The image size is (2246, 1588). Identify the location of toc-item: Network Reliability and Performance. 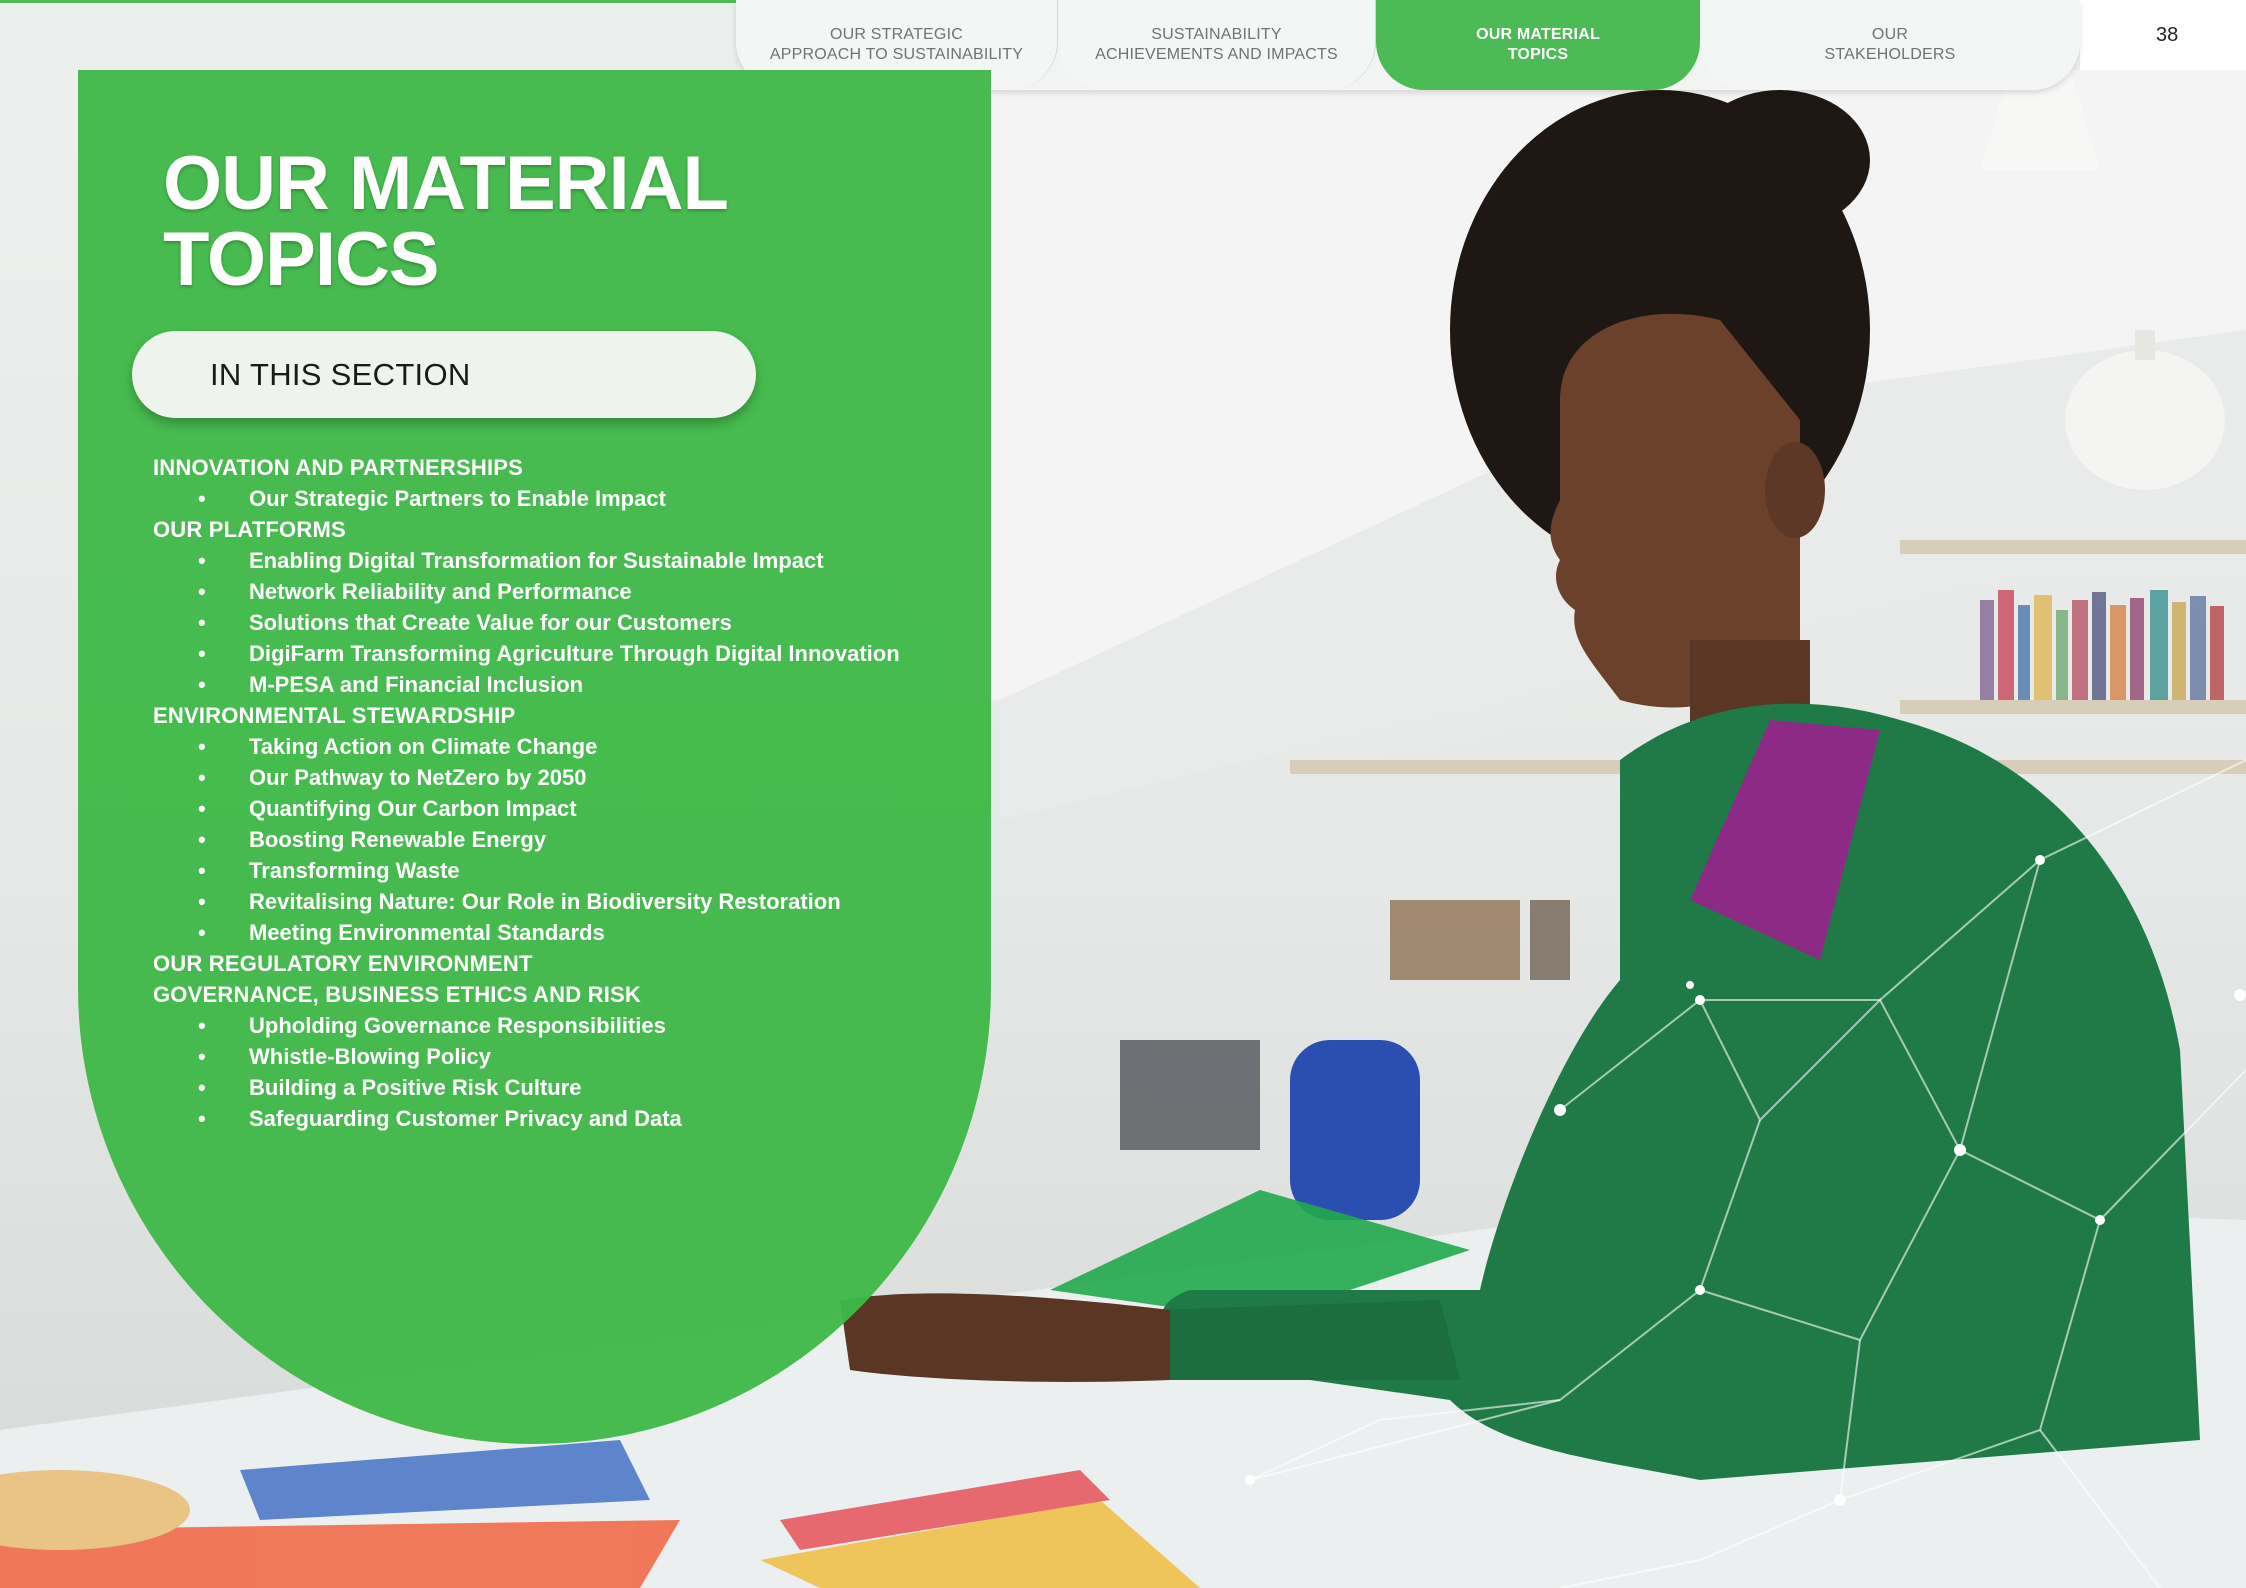
(563, 591).